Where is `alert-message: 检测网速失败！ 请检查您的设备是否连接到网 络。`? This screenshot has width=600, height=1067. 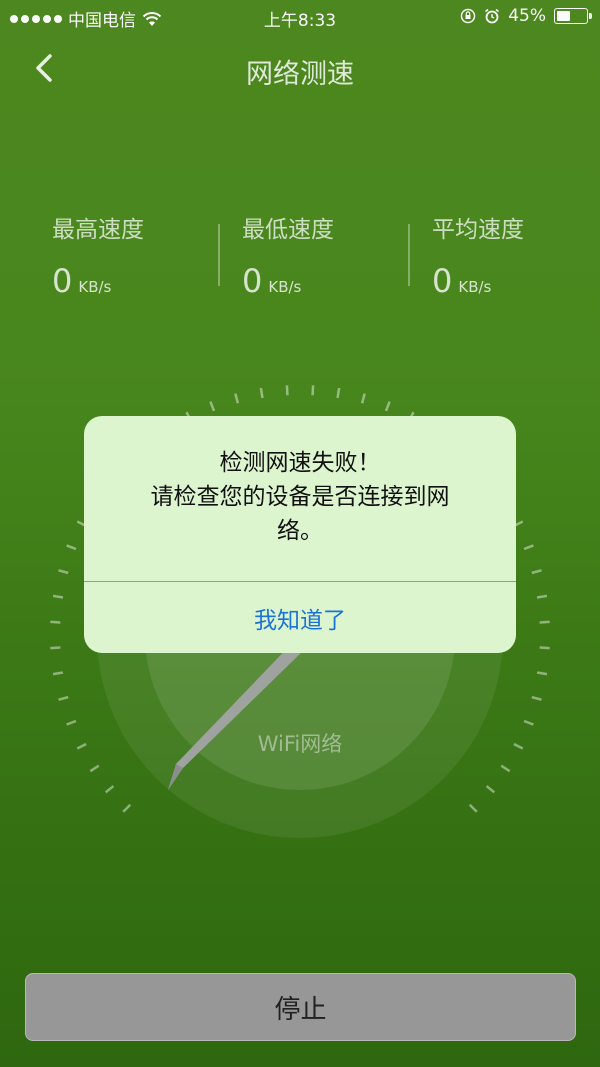
alert-message: 检测网速失败！ 请检查您的设备是否连接到网 络。 is located at coordinates (300, 497).